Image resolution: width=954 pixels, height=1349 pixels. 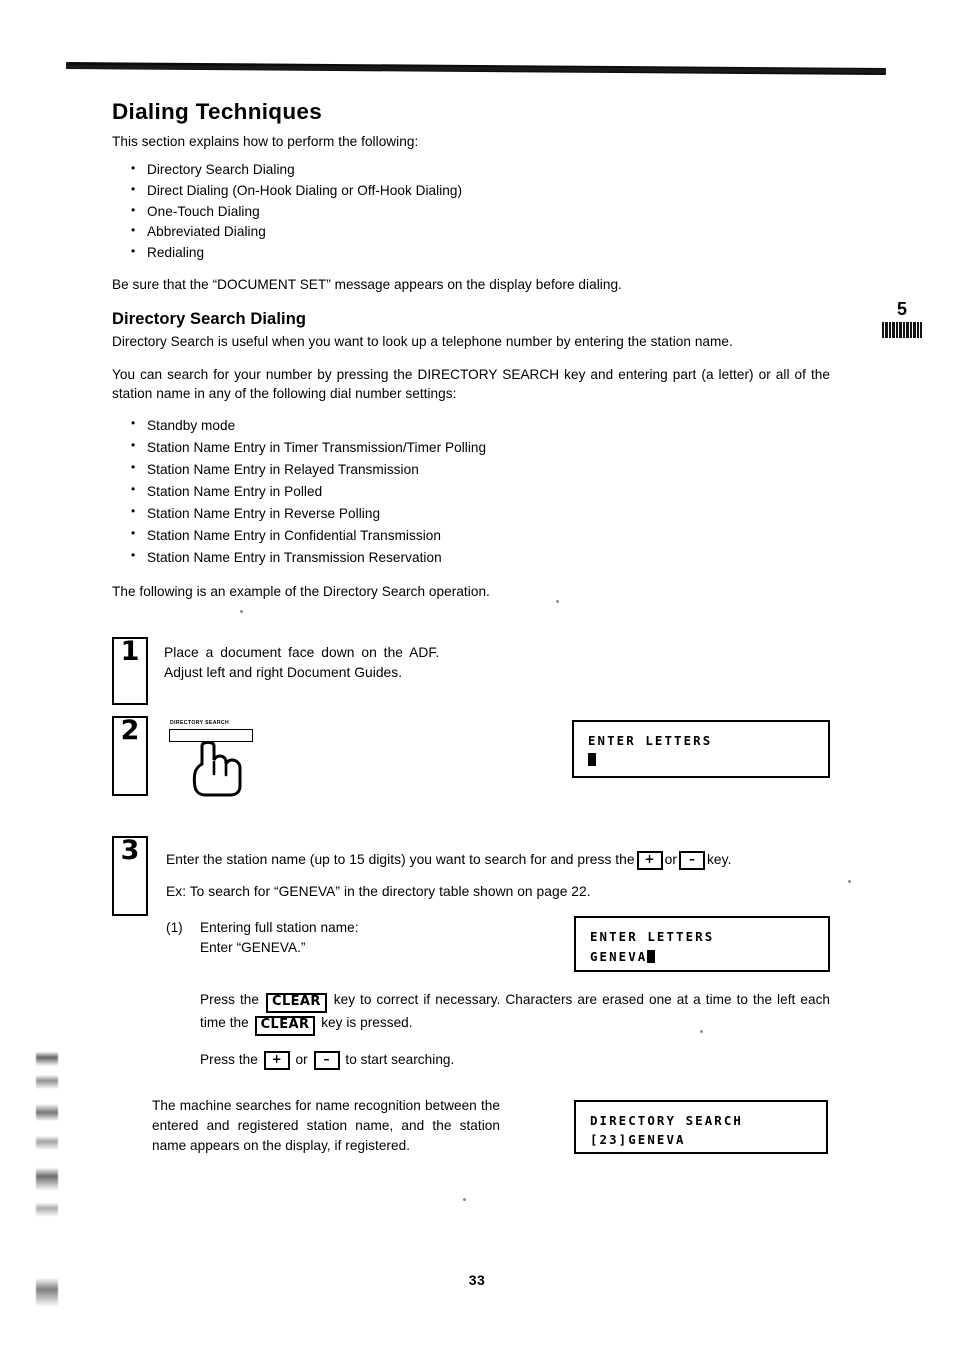 What do you see at coordinates (130, 651) in the screenshot?
I see `step-number: 1` at bounding box center [130, 651].